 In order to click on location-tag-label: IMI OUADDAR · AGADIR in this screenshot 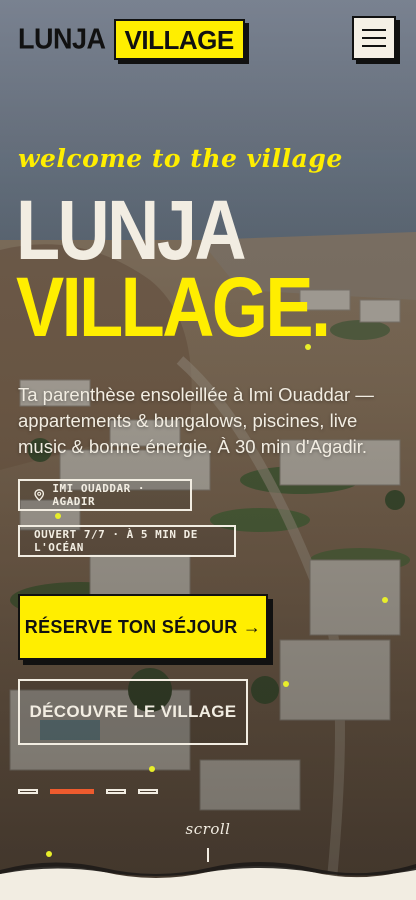, I will do `click(98, 495)`.